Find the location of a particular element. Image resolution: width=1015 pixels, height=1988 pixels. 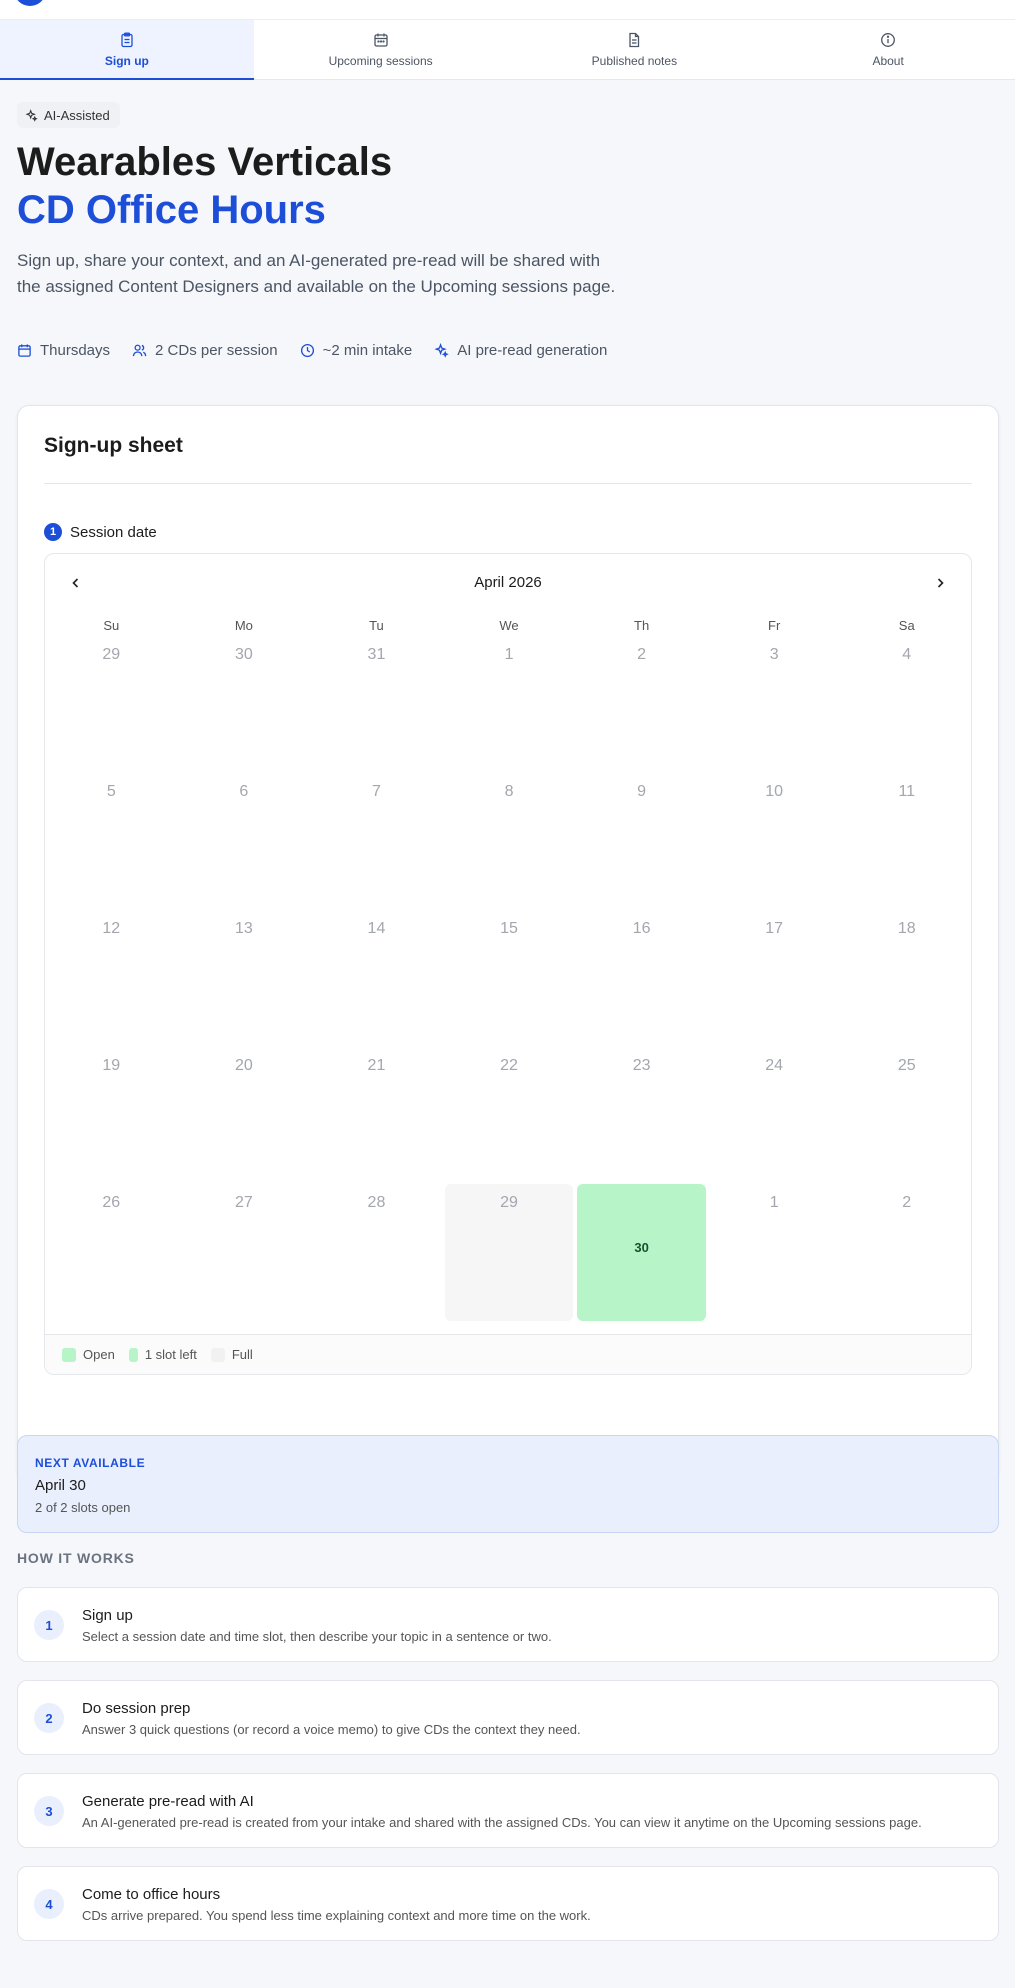

card-title: Sign-up sheet is located at coordinates (113, 445).